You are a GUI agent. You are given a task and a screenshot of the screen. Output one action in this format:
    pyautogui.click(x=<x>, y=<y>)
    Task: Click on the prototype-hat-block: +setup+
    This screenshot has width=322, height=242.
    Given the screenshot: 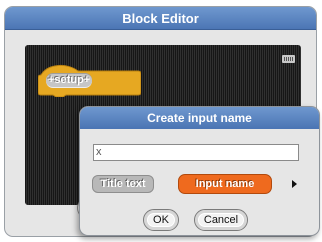 What is the action you would take?
    pyautogui.click(x=89, y=79)
    